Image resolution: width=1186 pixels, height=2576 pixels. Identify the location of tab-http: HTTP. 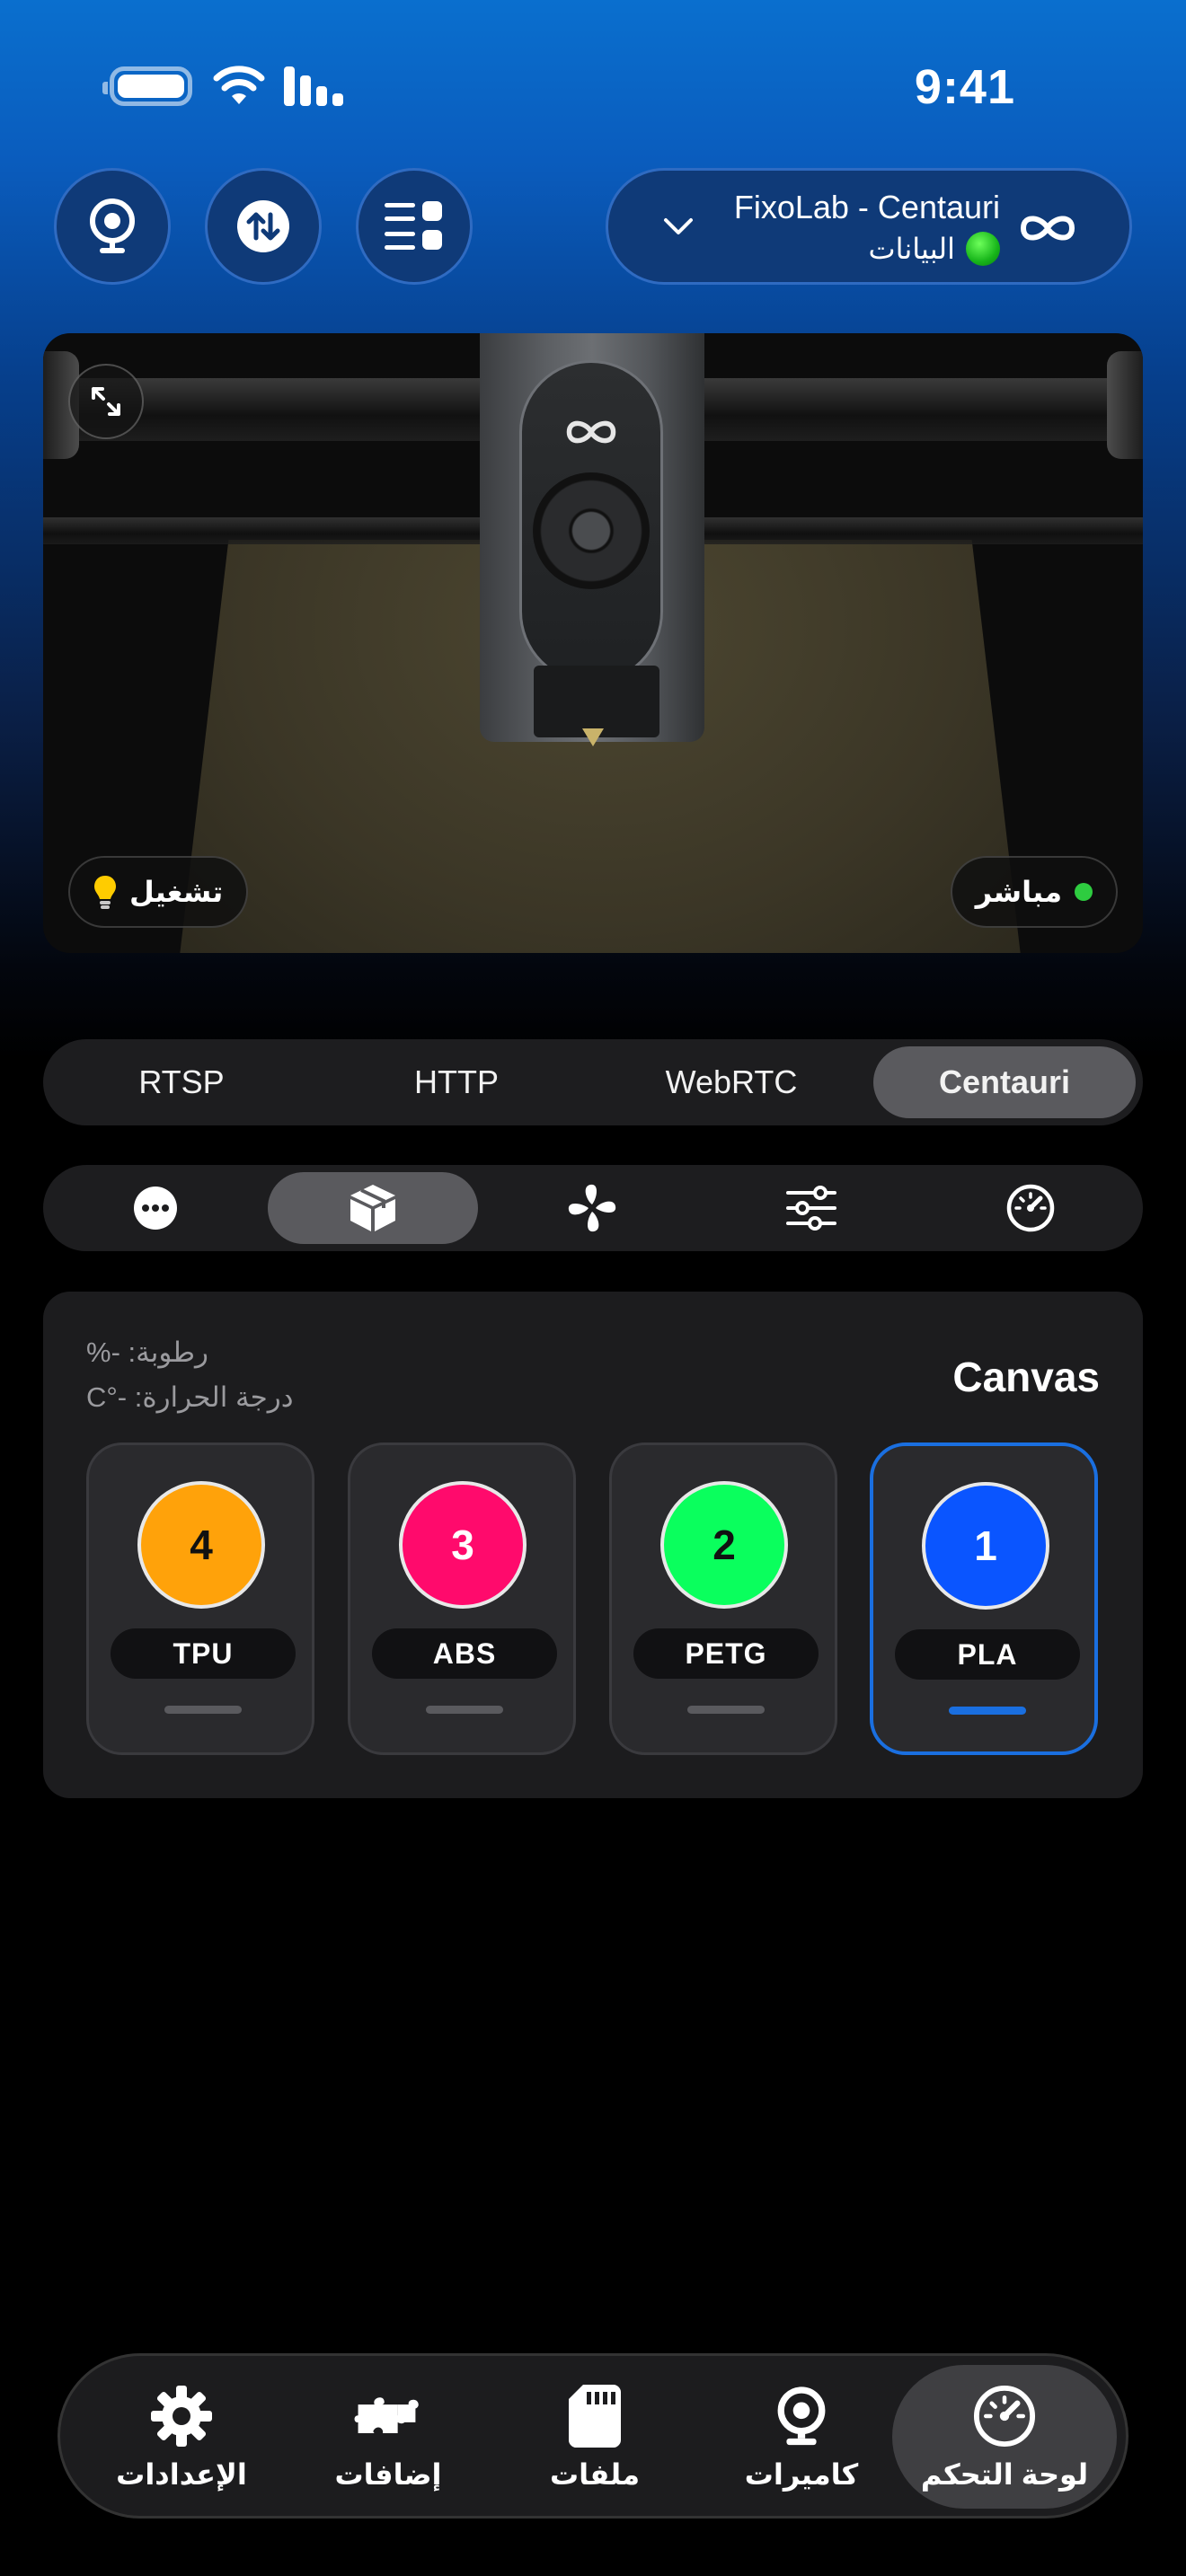
(456, 1082).